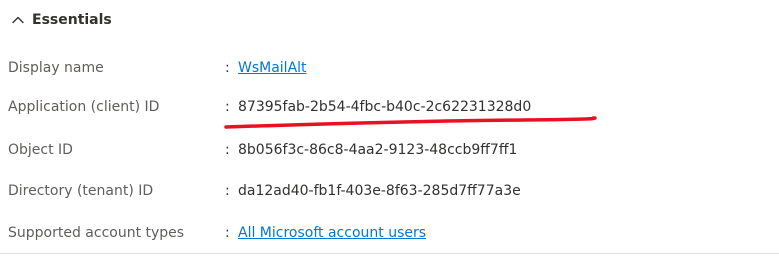 The height and width of the screenshot is (262, 779). Describe the element at coordinates (84, 107) in the screenshot. I see `client-id-label: Application (client) ID` at that location.